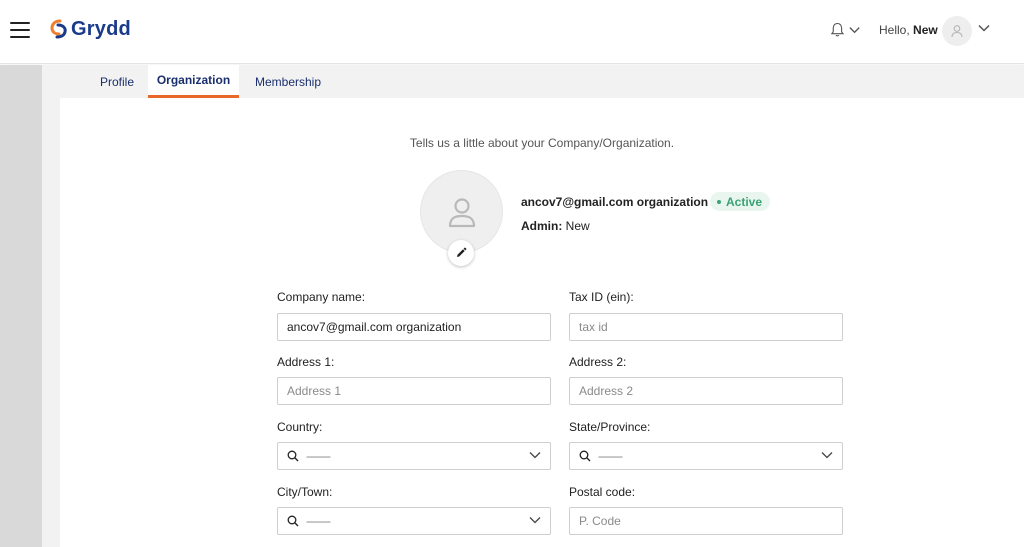 The height and width of the screenshot is (547, 1024). I want to click on city-select-value: --------, so click(318, 521).